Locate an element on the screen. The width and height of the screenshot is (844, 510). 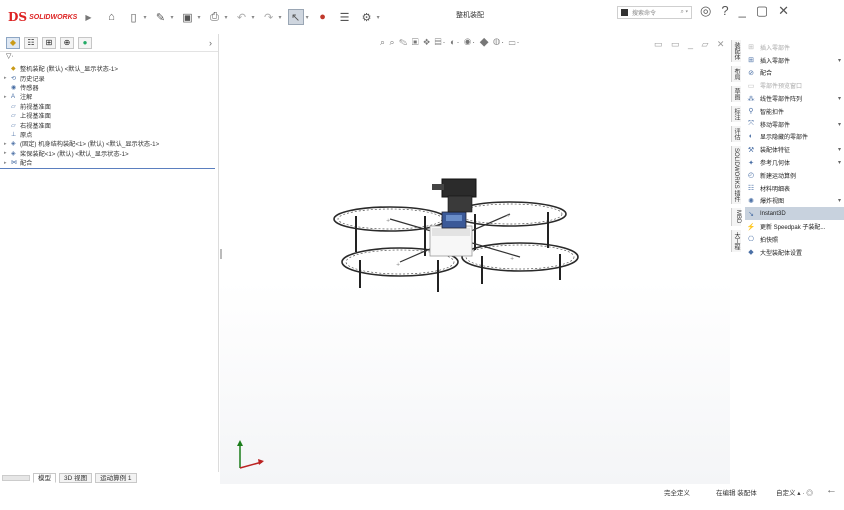
redo-dropdown-icon: ▾ is located at coordinates (280, 17).